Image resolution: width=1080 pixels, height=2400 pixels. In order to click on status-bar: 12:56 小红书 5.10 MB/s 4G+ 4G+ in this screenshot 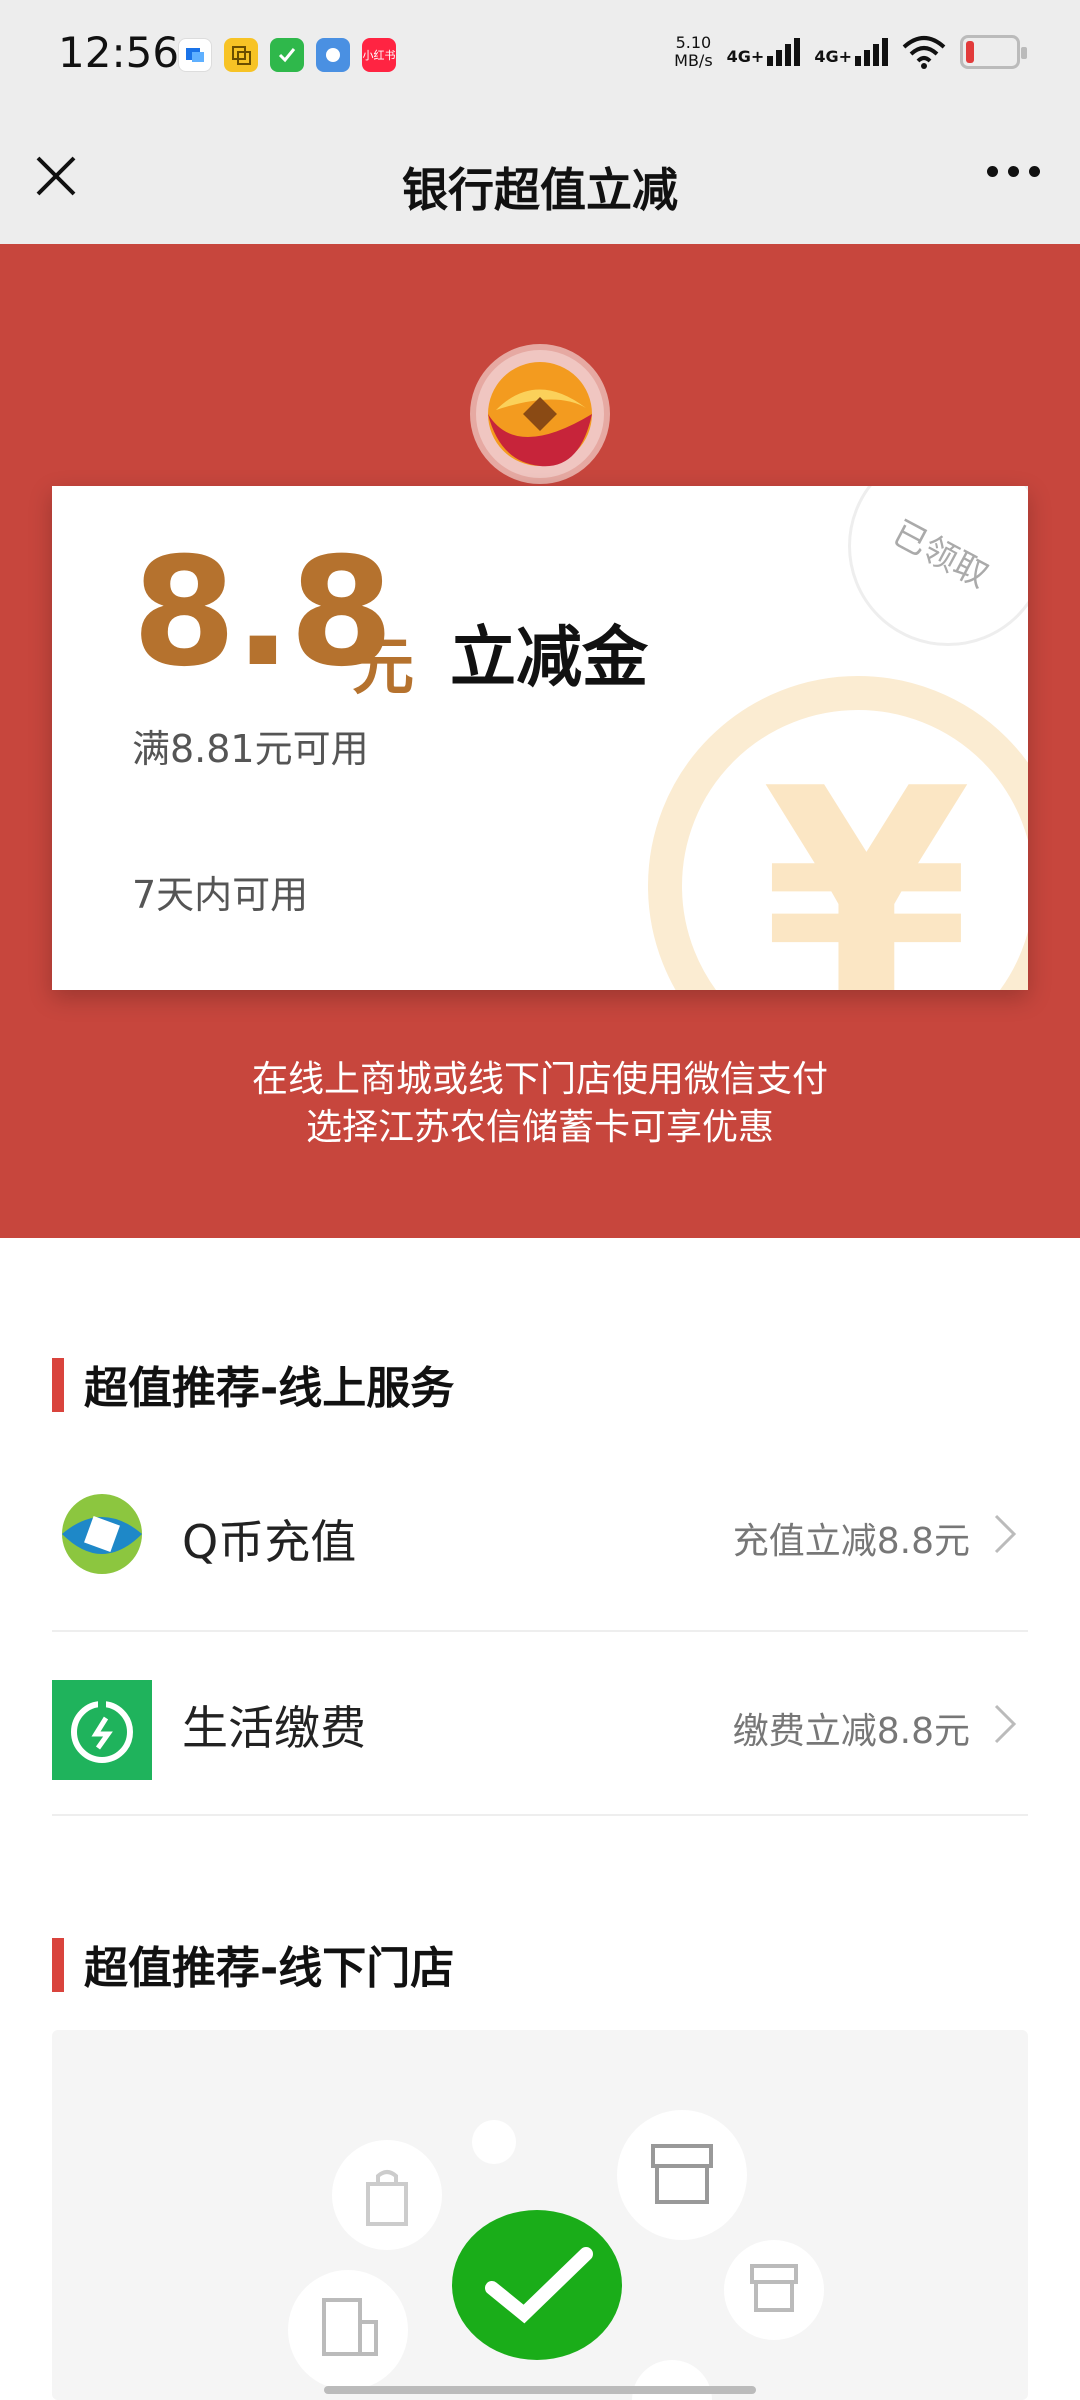, I will do `click(540, 55)`.